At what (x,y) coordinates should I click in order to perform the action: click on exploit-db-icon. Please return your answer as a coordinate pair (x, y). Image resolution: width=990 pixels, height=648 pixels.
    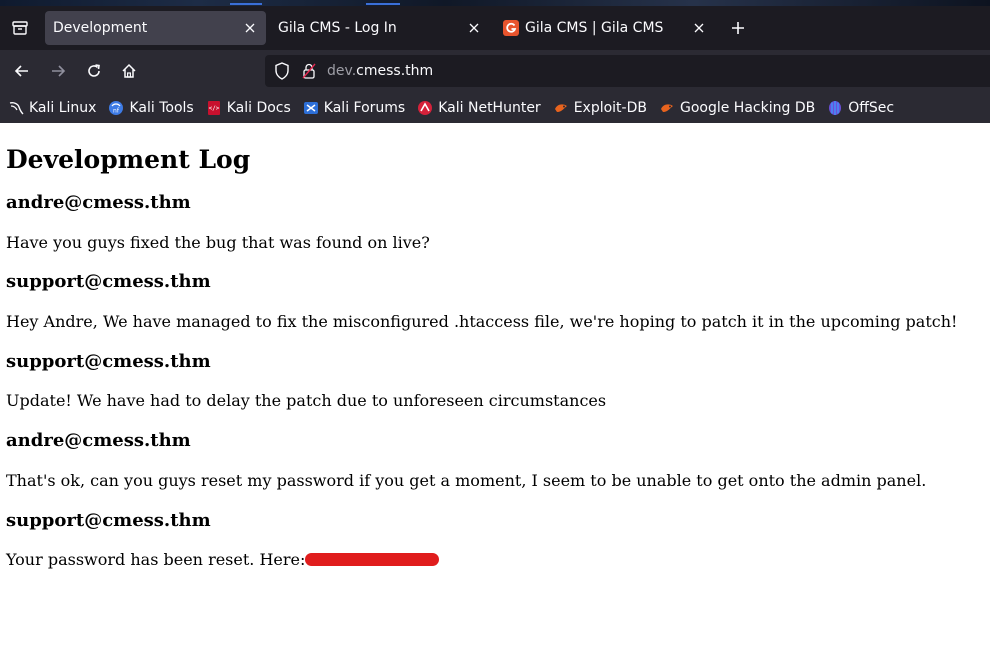
    Looking at the image, I should click on (561, 108).